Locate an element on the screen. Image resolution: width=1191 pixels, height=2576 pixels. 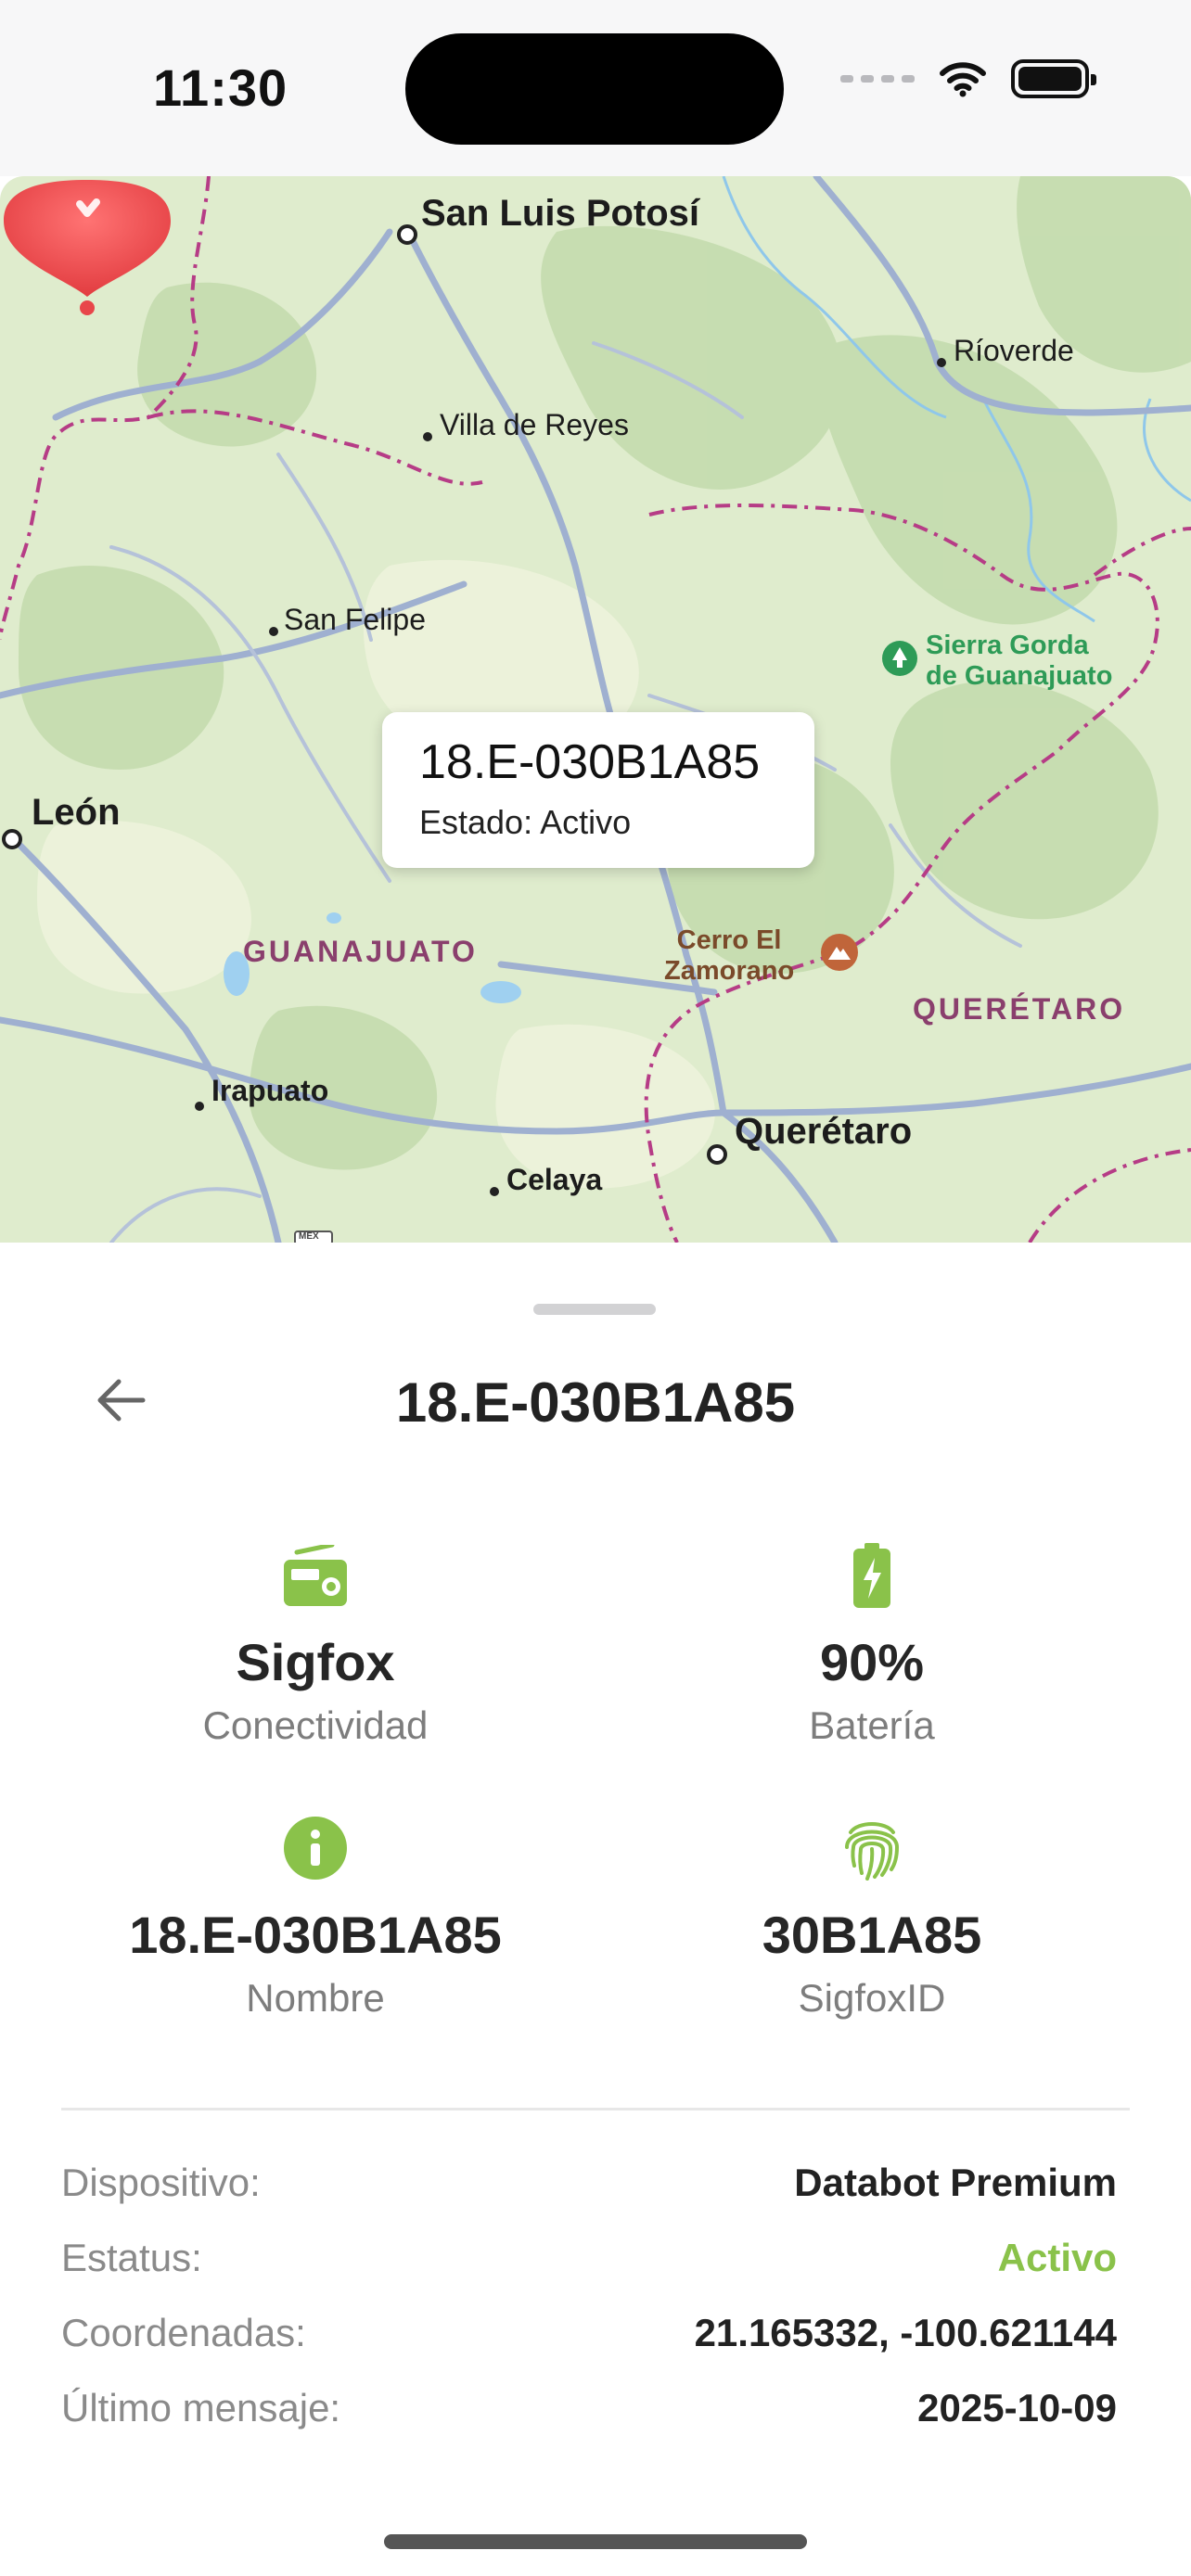
map-label-guanajuato: GUANAJUATO is located at coordinates (360, 951).